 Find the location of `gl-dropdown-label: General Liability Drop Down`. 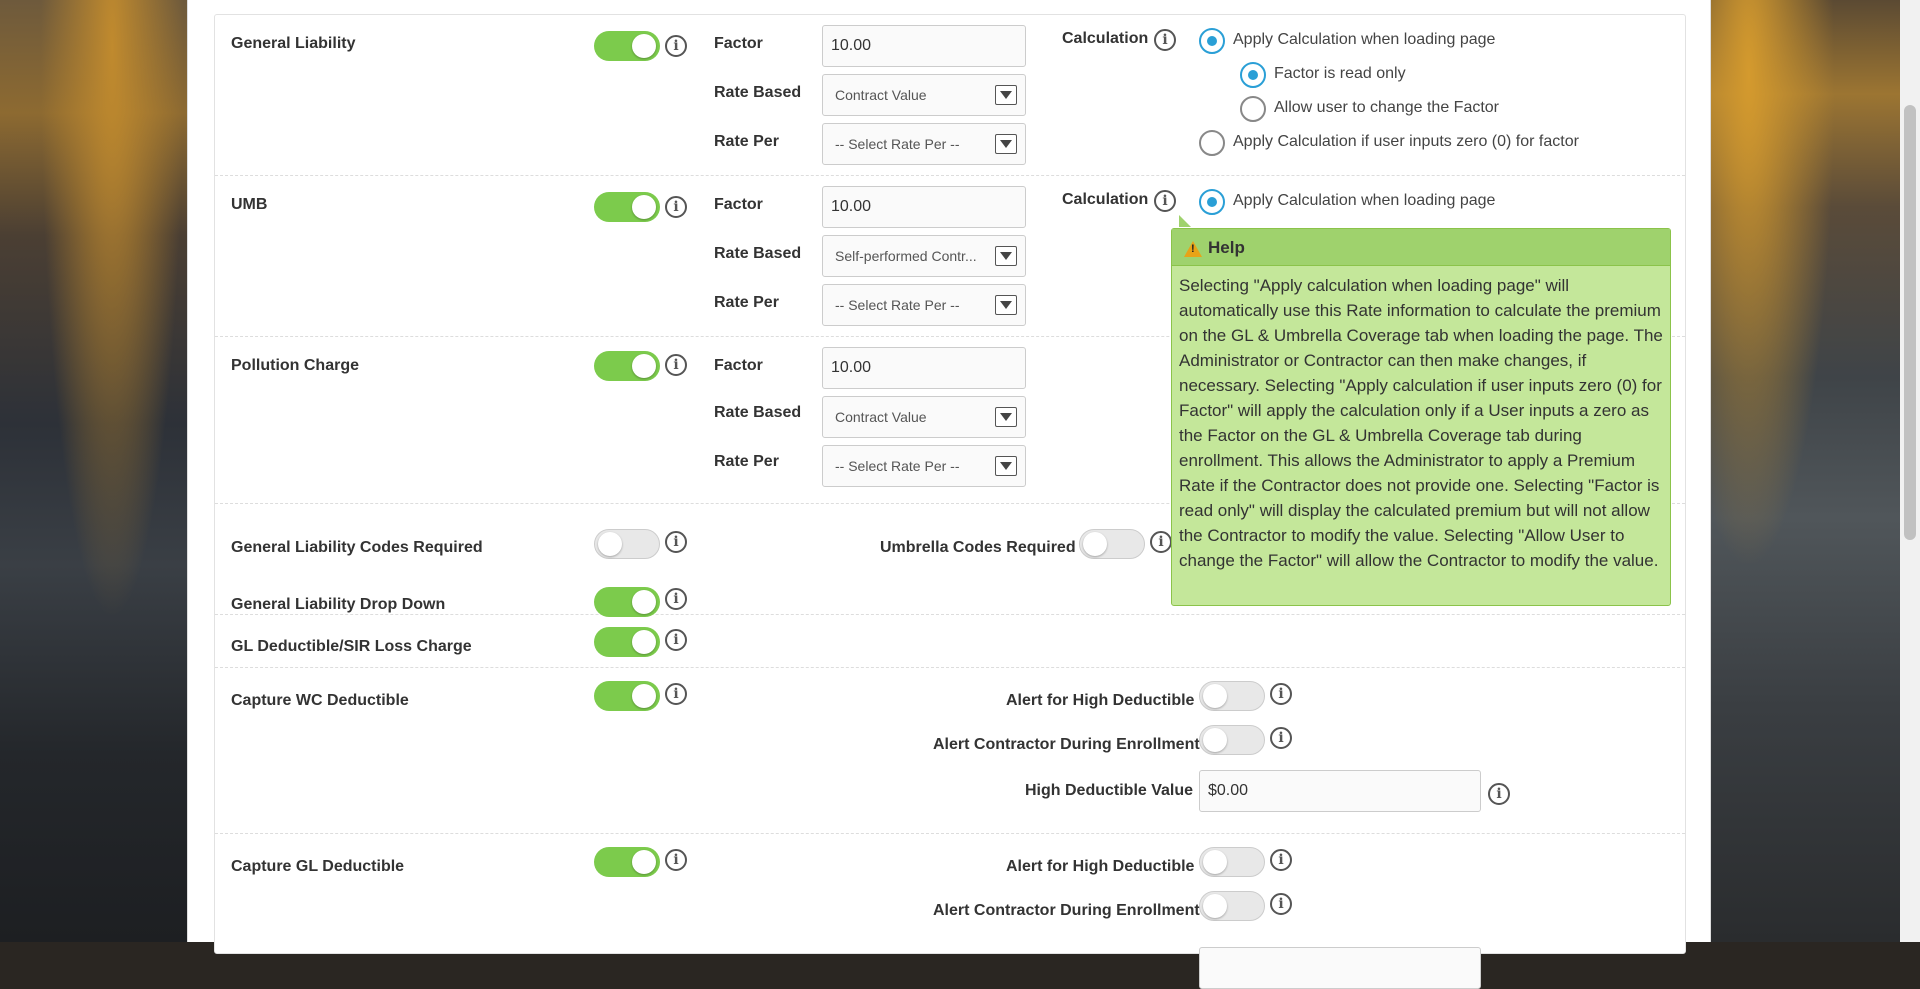

gl-dropdown-label: General Liability Drop Down is located at coordinates (338, 604).